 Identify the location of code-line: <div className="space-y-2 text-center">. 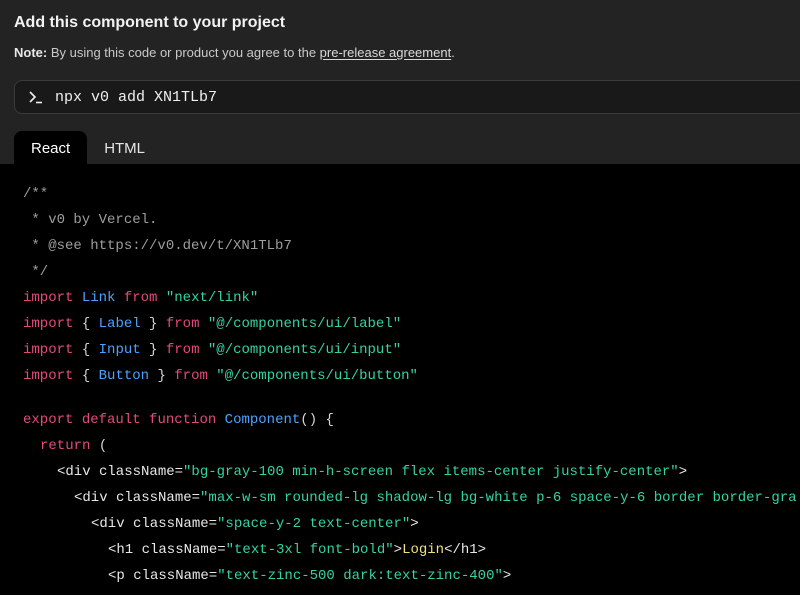
(255, 524).